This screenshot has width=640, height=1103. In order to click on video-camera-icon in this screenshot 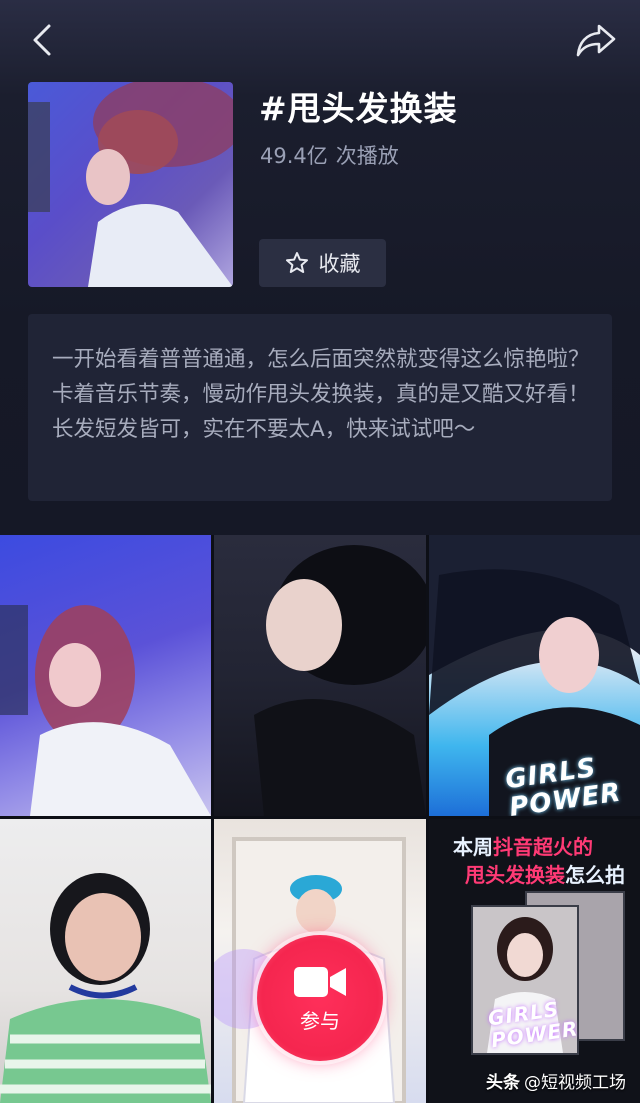, I will do `click(320, 981)`.